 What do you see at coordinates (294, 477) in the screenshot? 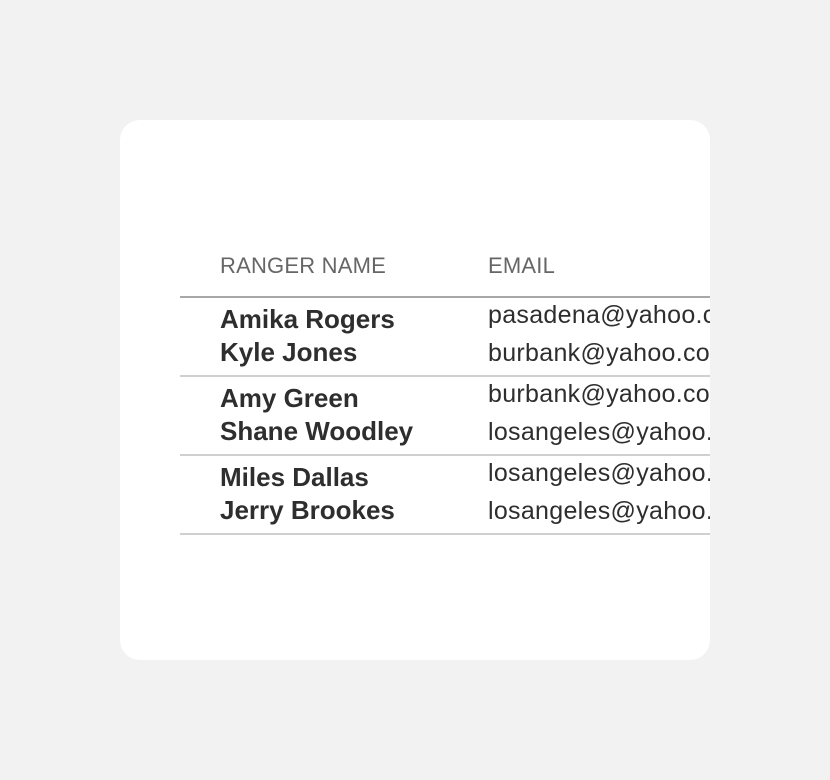
I see `ranger-name-cell: Miles Dallas` at bounding box center [294, 477].